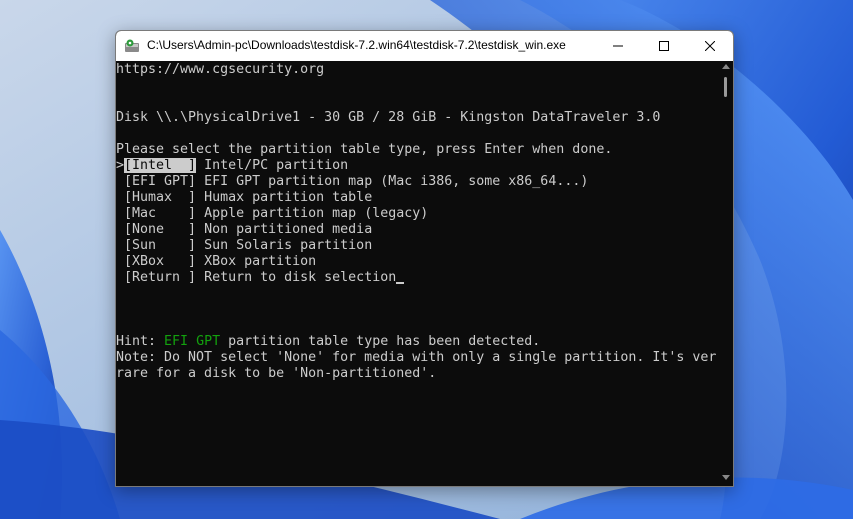 The width and height of the screenshot is (853, 519). I want to click on scrollbar-thumb, so click(725, 87).